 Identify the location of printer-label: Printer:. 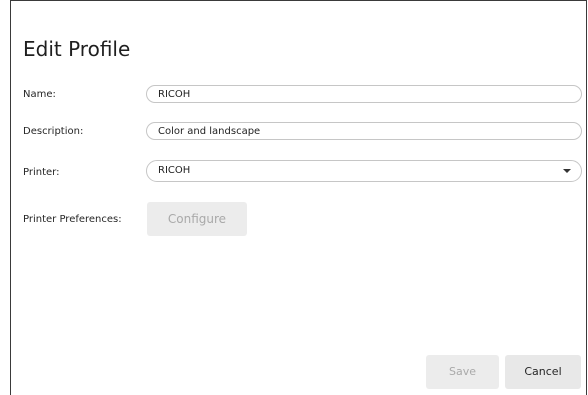
(41, 172).